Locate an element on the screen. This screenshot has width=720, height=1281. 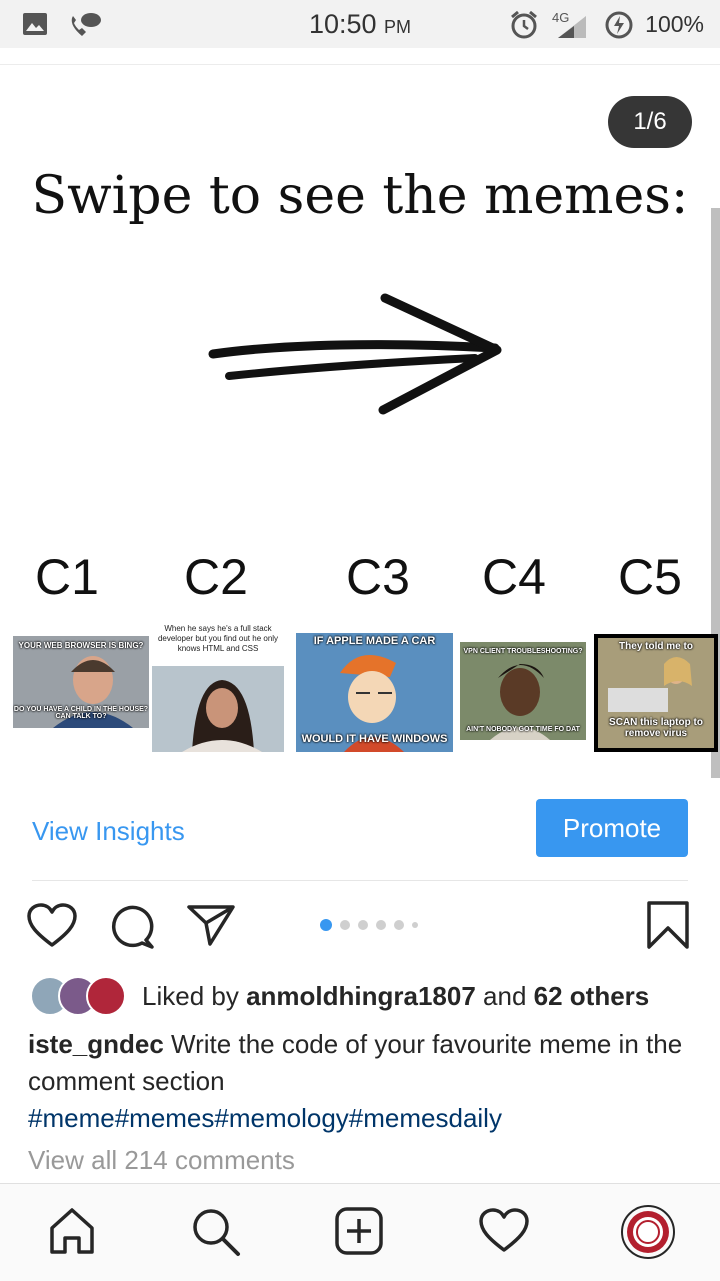
likes-summary: Liked by anmoldhingra1807 and 62 others is located at coordinates (395, 996).